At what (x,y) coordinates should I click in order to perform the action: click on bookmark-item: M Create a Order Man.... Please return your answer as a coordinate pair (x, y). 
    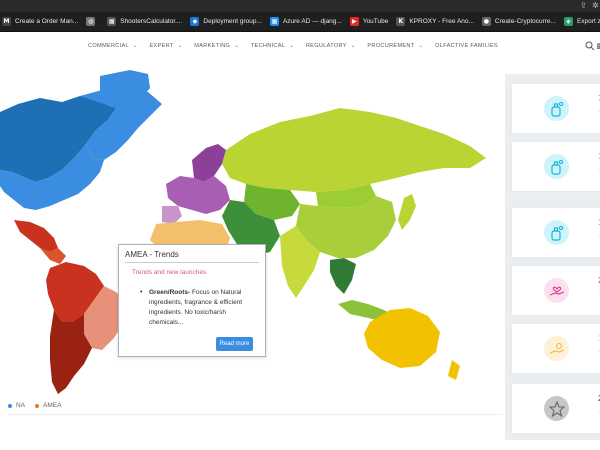
    Looking at the image, I should click on (40, 22).